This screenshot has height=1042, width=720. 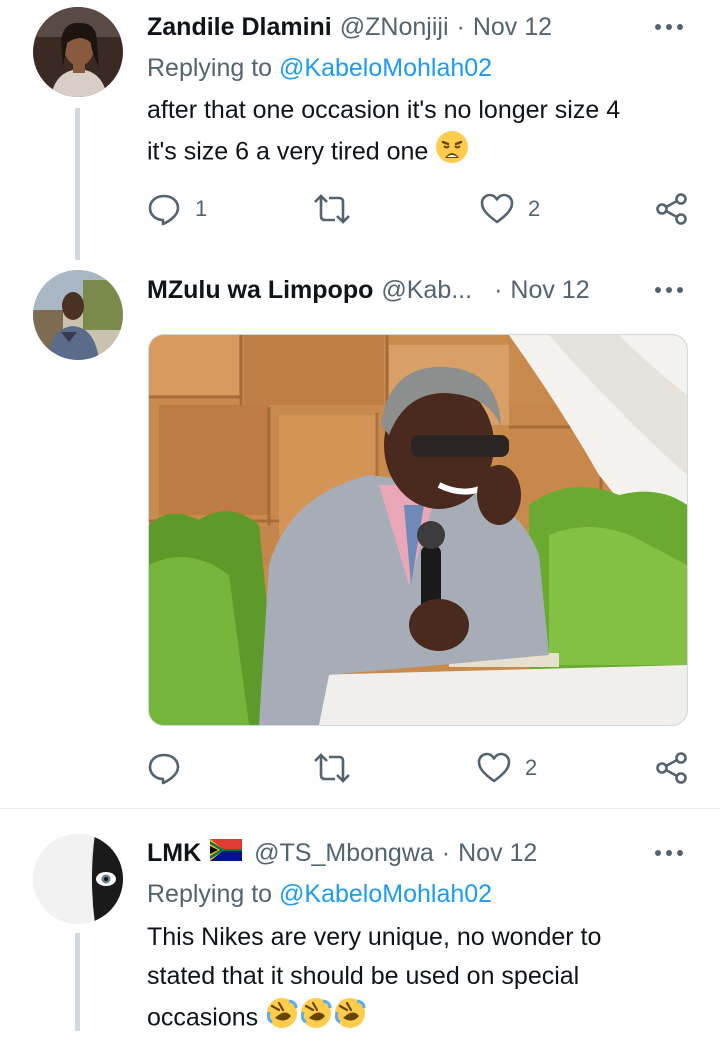 I want to click on tweet-text-line: This Nikes are very unique, no wonder to, so click(x=374, y=937).